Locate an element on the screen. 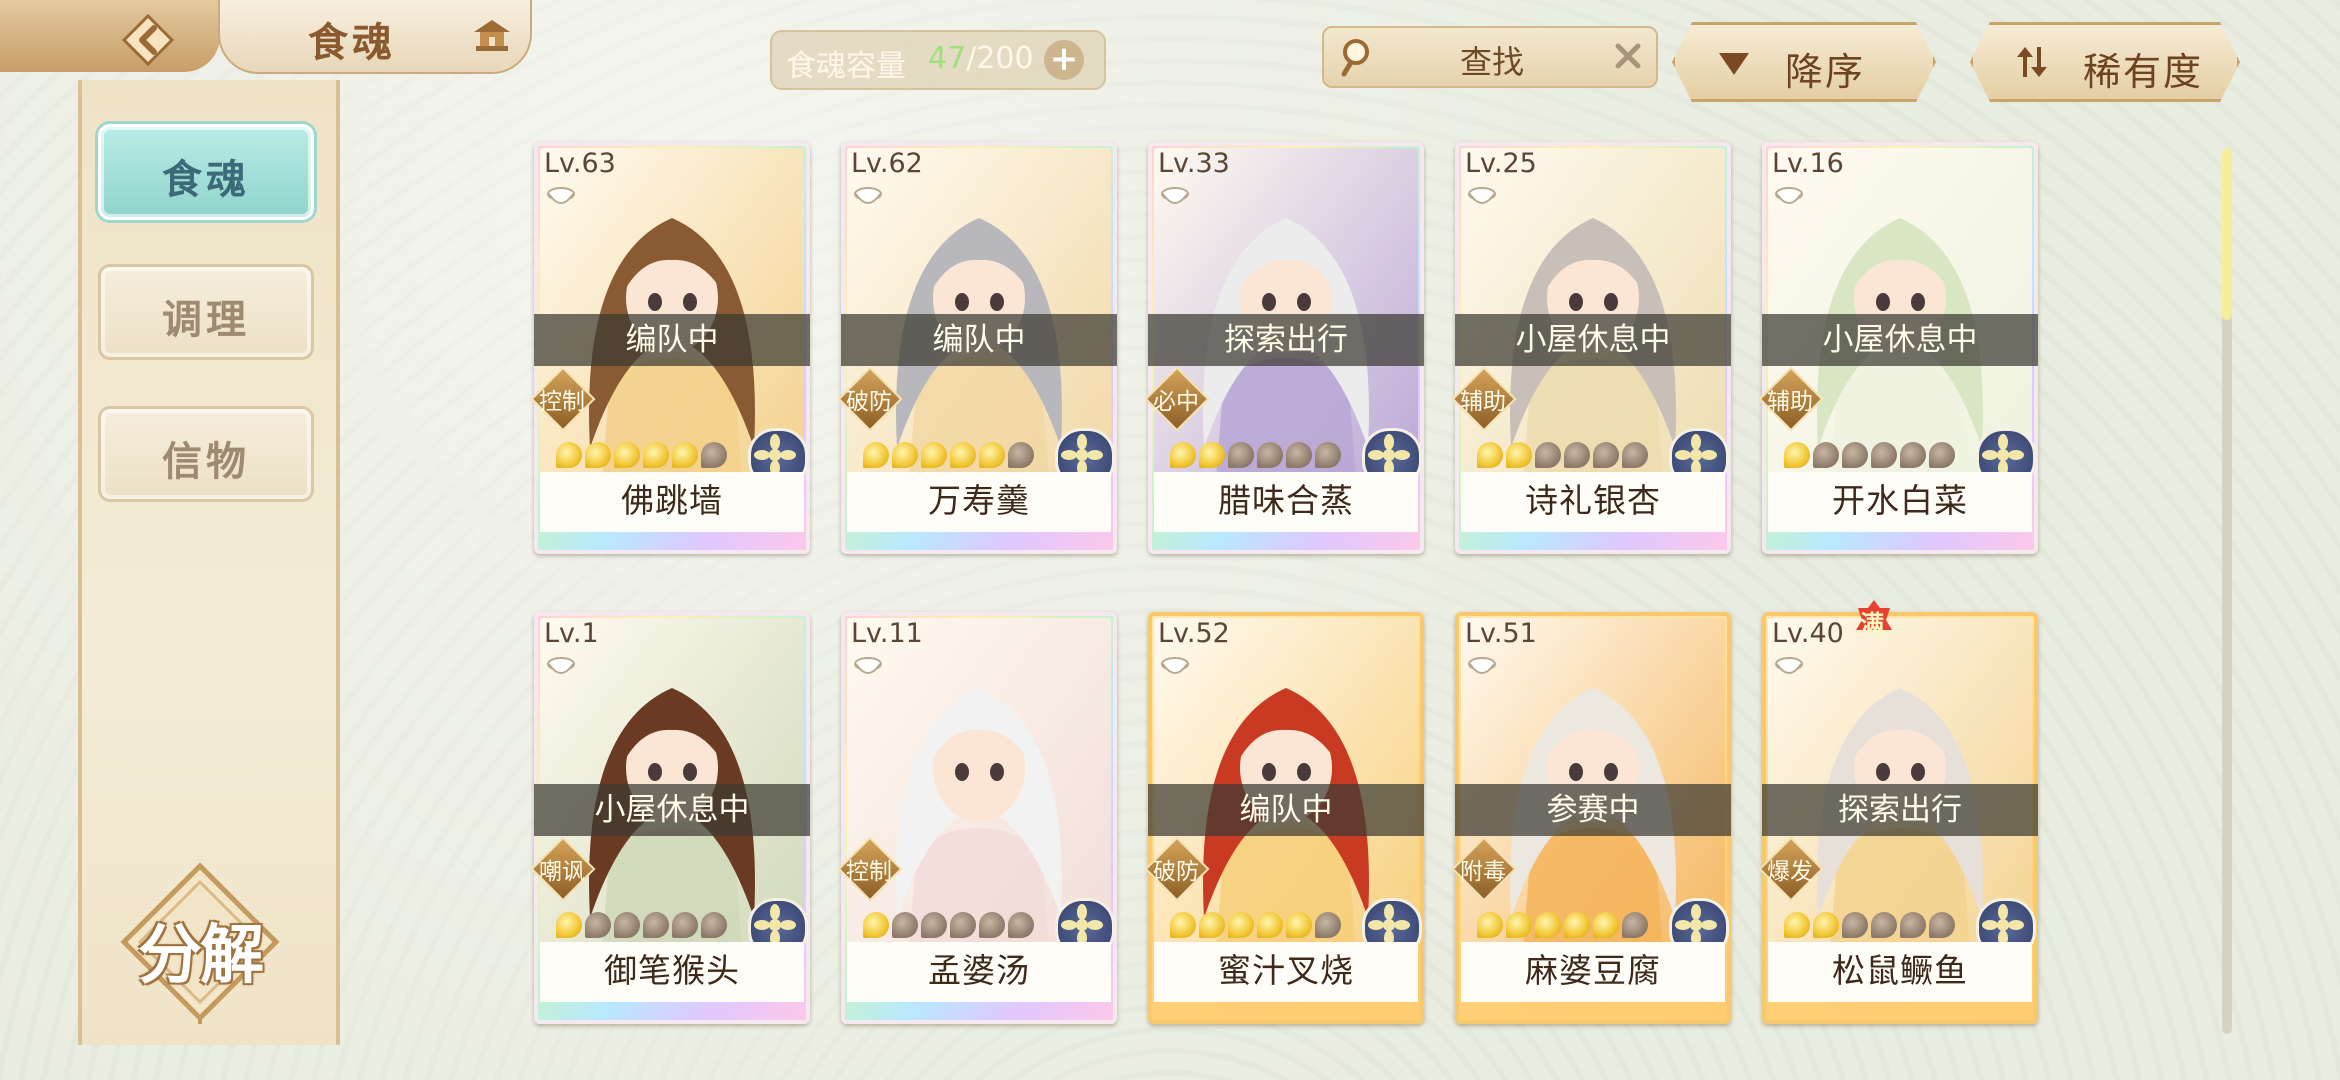 The image size is (2340, 1080). role-badge: 附毒 is located at coordinates (1484, 869).